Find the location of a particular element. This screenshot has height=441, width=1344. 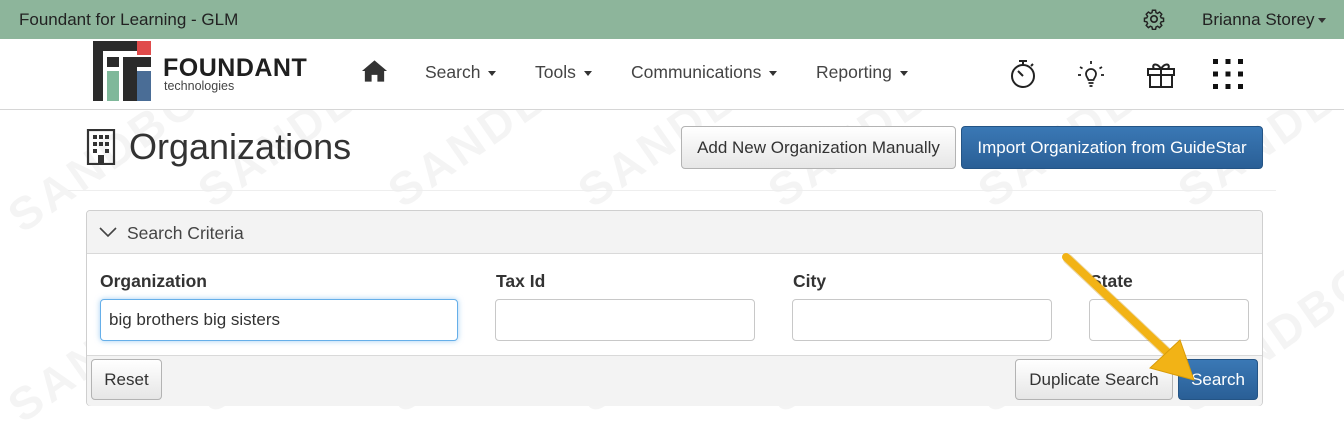

page-title: Organizations is located at coordinates (240, 146).